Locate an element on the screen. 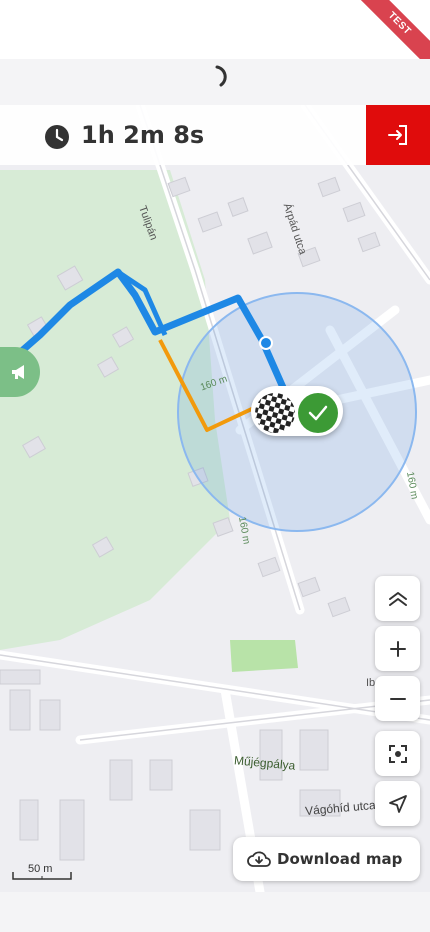 The image size is (430, 932). clock-icon is located at coordinates (57, 137).